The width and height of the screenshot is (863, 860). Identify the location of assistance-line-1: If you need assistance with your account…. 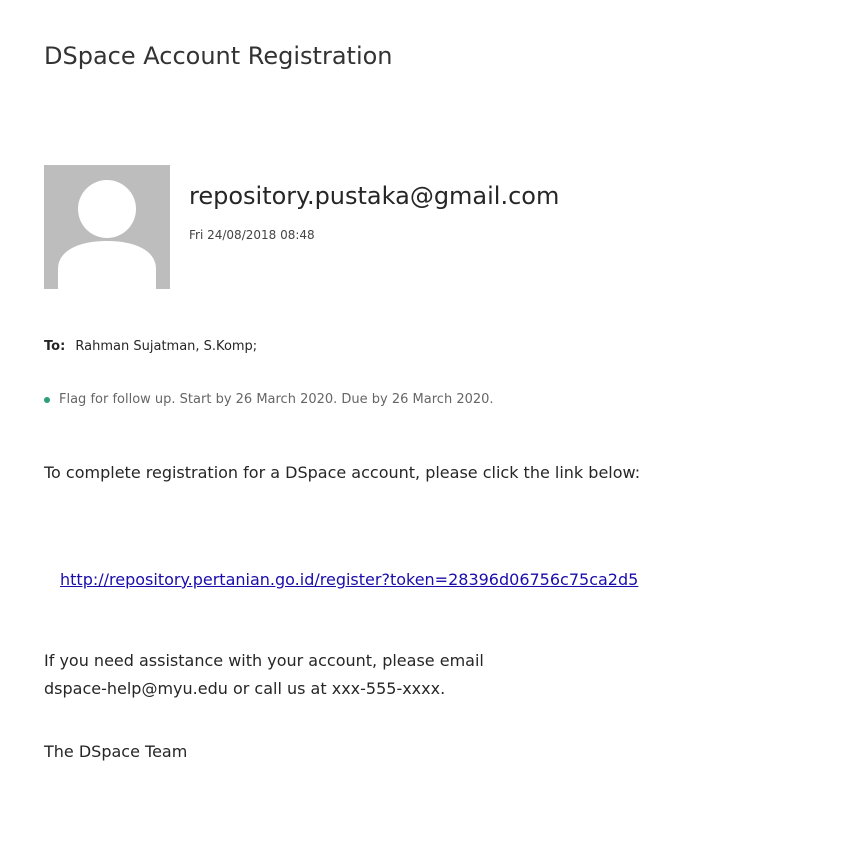
(264, 660).